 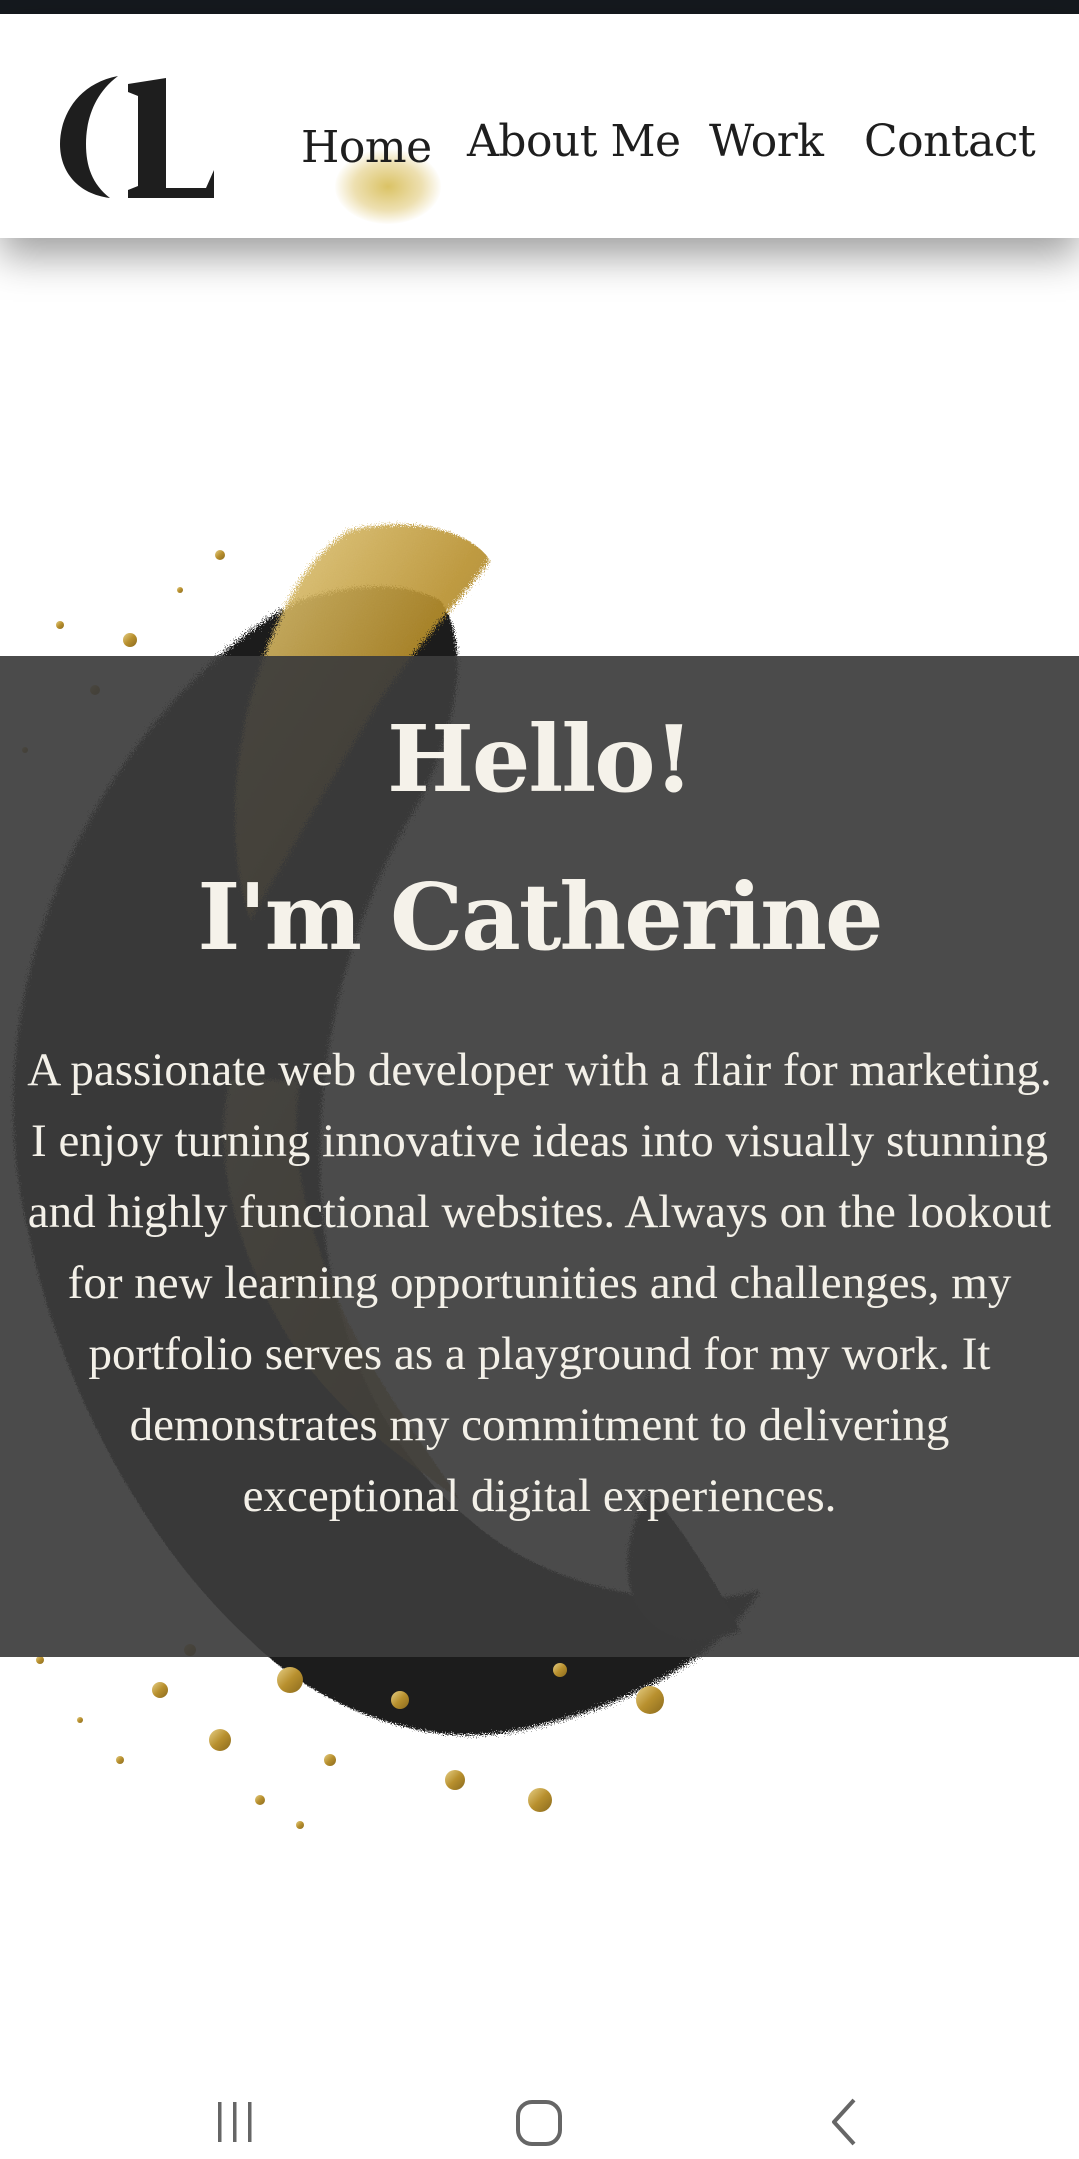 I want to click on system-nav-bar, so click(x=539, y=2121).